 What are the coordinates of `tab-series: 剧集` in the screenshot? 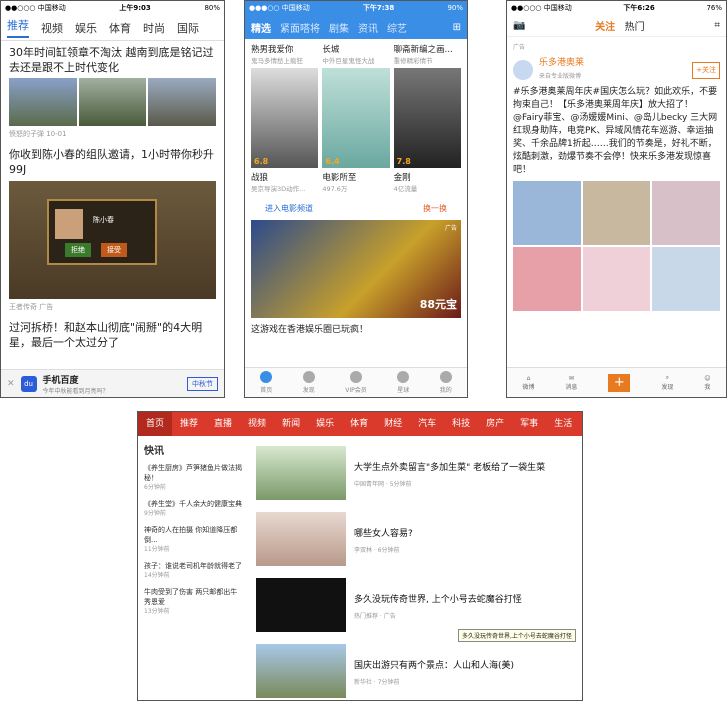 It's located at (339, 27).